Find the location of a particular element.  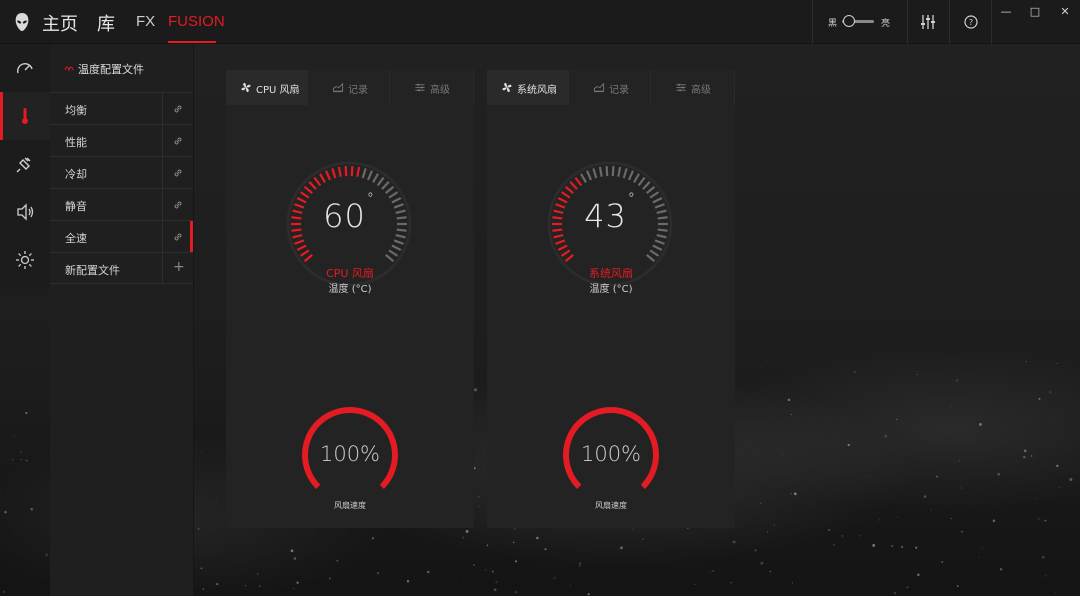

thermometer-icon is located at coordinates (25, 116).